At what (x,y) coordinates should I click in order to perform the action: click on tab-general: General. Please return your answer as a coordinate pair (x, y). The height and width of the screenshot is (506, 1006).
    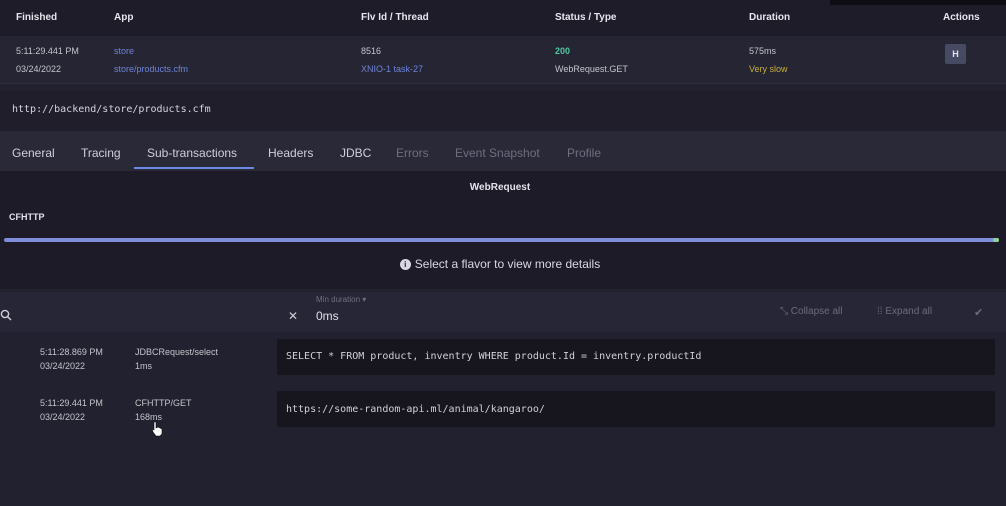
    Looking at the image, I should click on (33, 153).